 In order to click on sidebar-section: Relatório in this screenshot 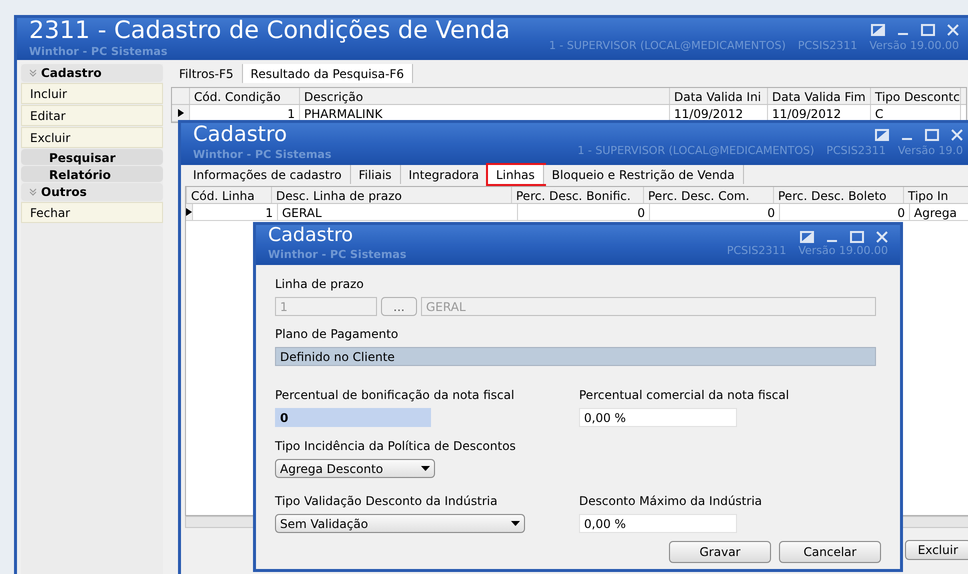, I will do `click(92, 174)`.